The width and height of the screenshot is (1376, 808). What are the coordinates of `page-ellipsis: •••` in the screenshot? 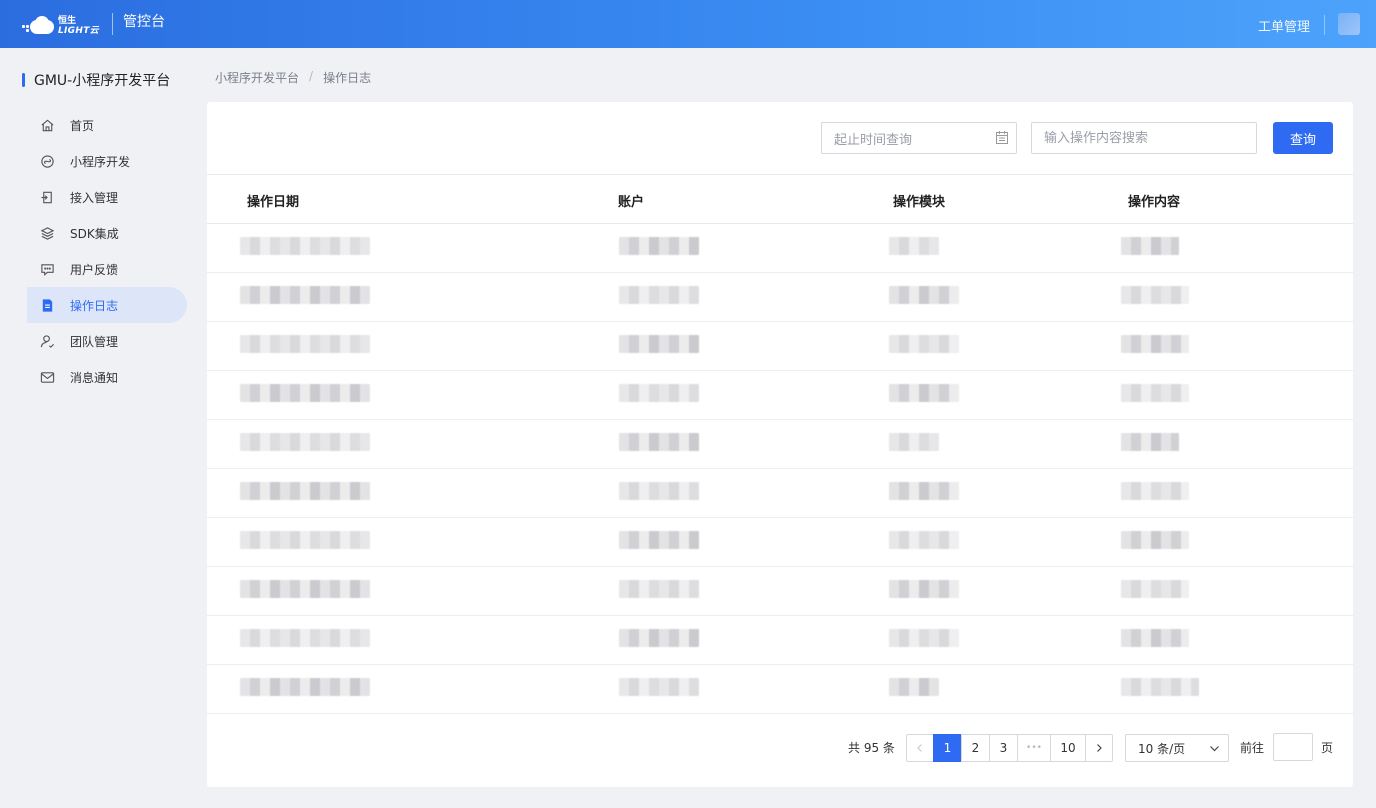 It's located at (1034, 748).